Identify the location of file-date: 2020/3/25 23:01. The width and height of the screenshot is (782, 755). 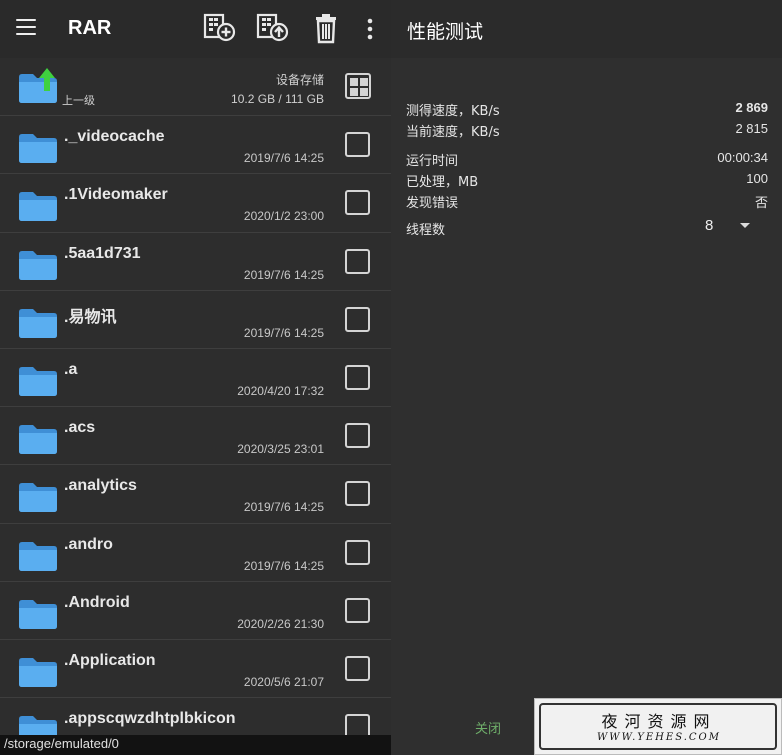
(280, 449).